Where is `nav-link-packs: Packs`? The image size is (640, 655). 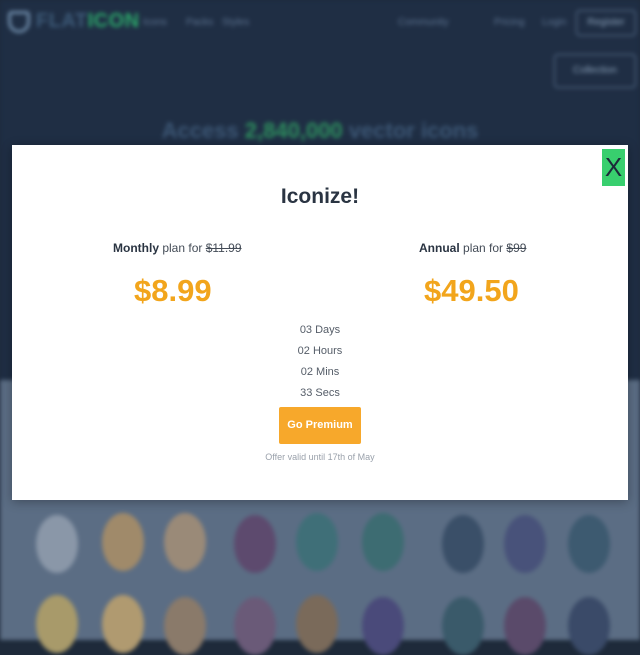
nav-link-packs: Packs is located at coordinates (199, 22).